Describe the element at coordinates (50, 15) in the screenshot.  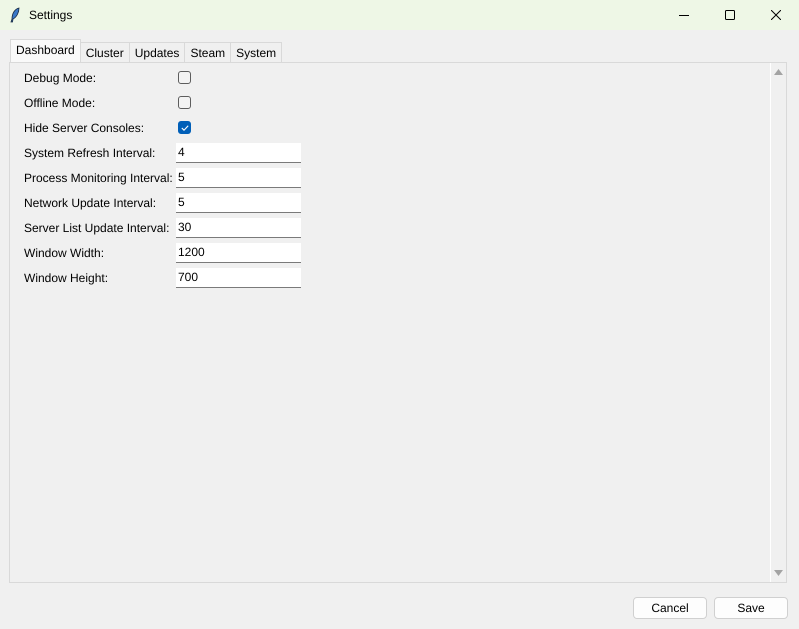
I see `window-title: Settings` at that location.